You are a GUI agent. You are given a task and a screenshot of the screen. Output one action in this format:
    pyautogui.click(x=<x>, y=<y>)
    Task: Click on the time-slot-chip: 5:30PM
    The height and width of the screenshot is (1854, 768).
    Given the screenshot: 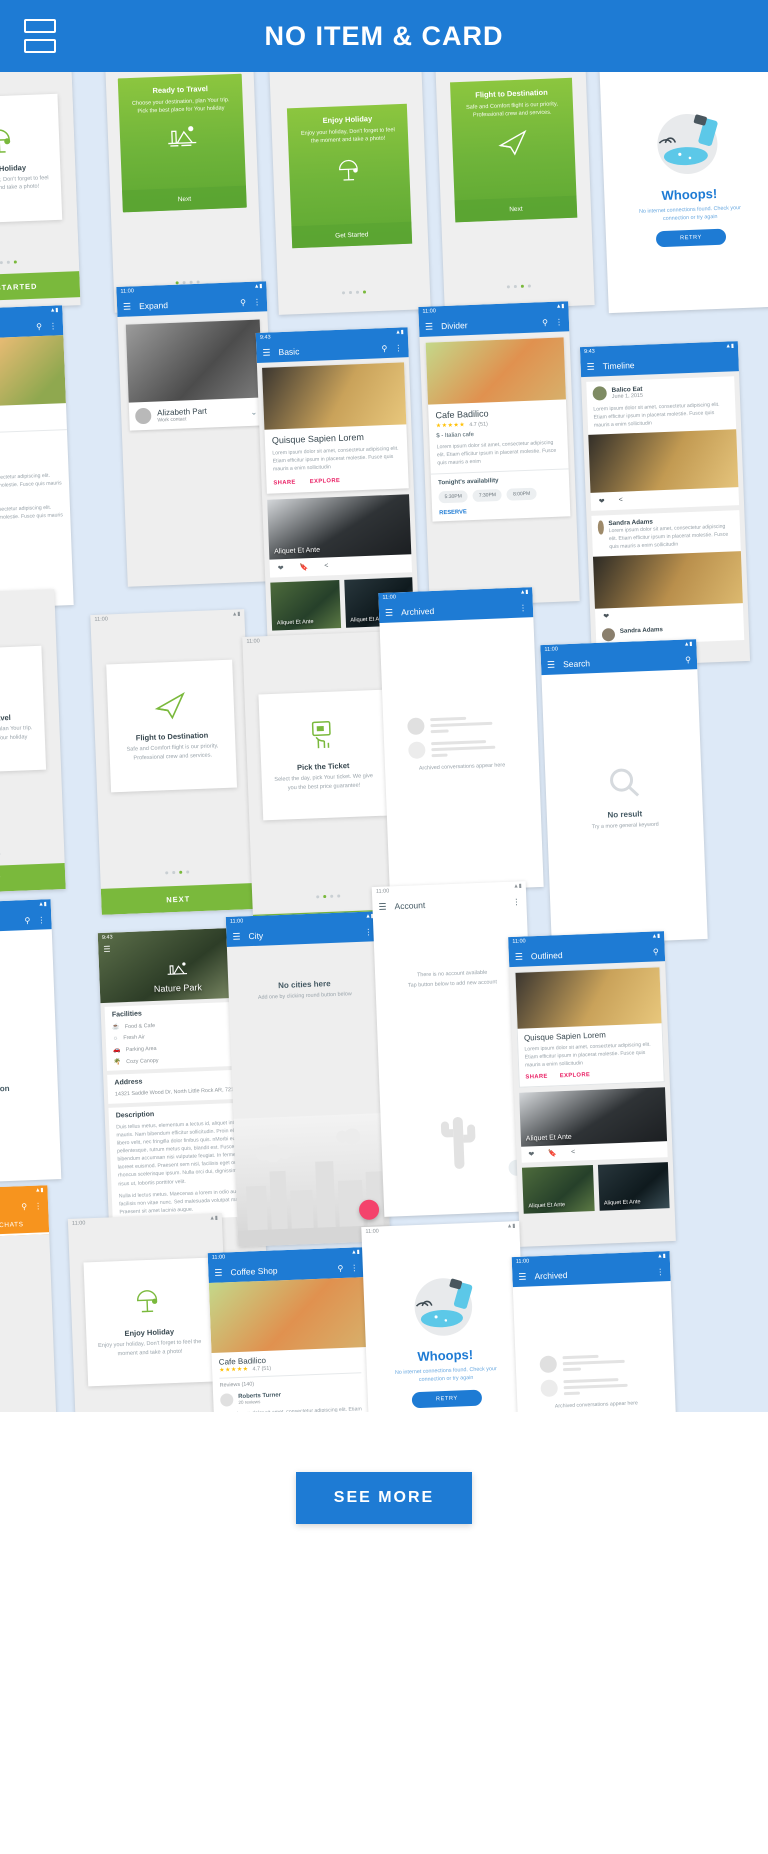 What is the action you would take?
    pyautogui.click(x=453, y=497)
    